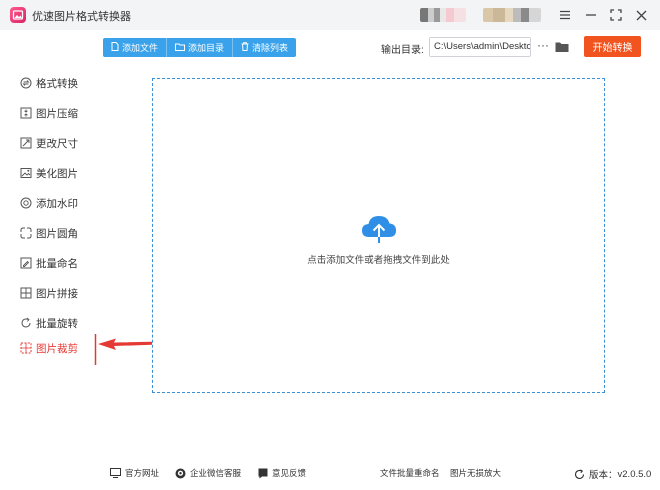 The image size is (660, 490). Describe the element at coordinates (81, 17) in the screenshot. I see `app-title: 优速图片格式转换器` at that location.